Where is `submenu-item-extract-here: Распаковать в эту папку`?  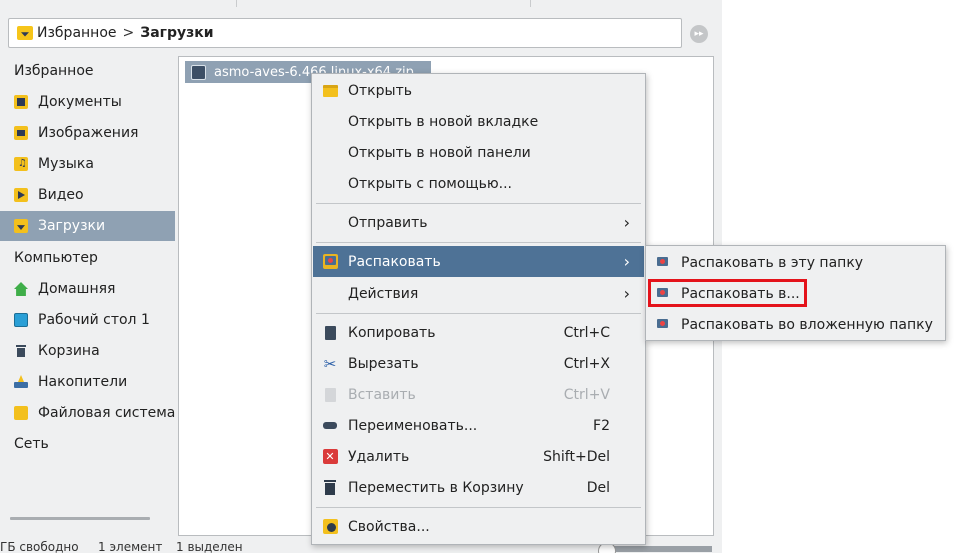
submenu-item-extract-here: Распаковать в эту папку is located at coordinates (795, 262).